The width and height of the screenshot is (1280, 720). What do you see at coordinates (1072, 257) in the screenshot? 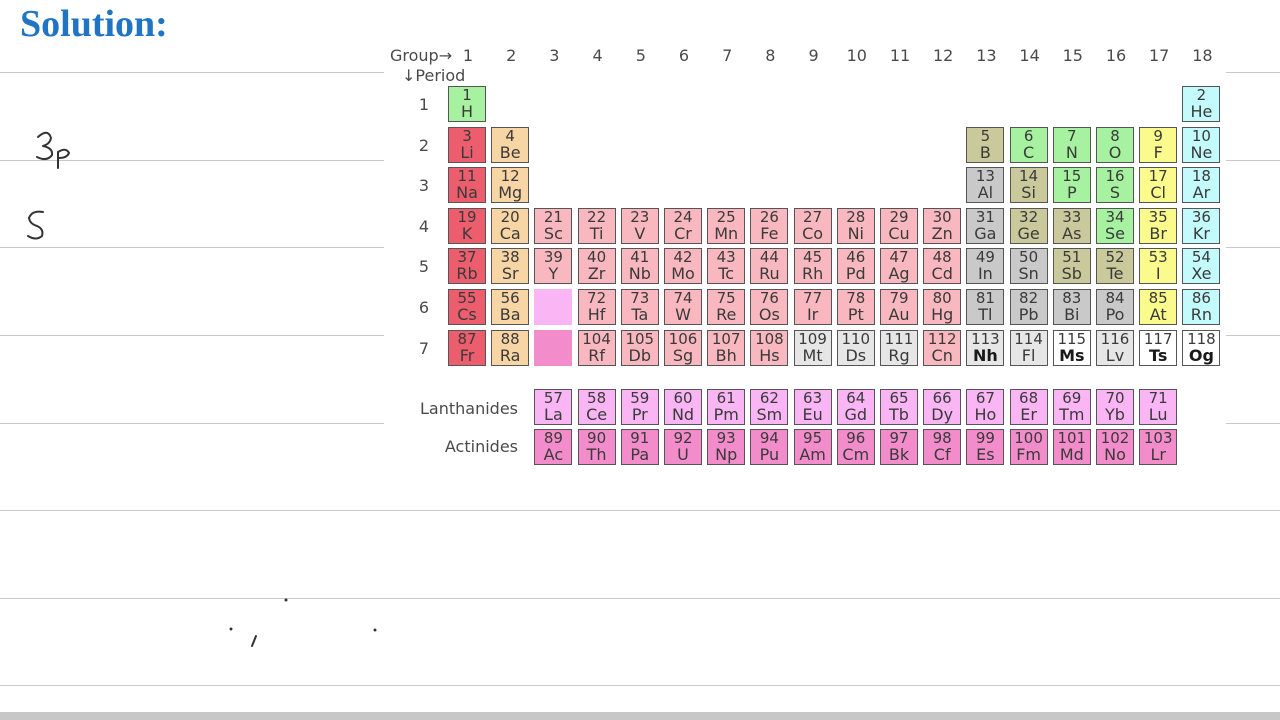
I see `atomic-number: 51` at bounding box center [1072, 257].